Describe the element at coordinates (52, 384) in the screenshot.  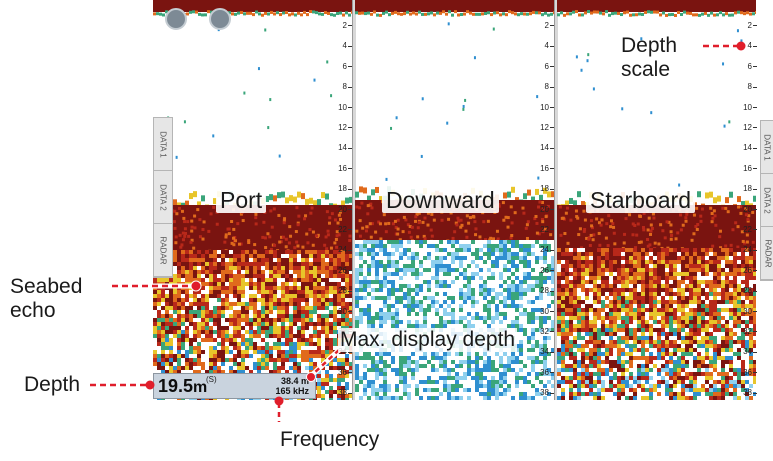
I see `callout-depth: Depth` at that location.